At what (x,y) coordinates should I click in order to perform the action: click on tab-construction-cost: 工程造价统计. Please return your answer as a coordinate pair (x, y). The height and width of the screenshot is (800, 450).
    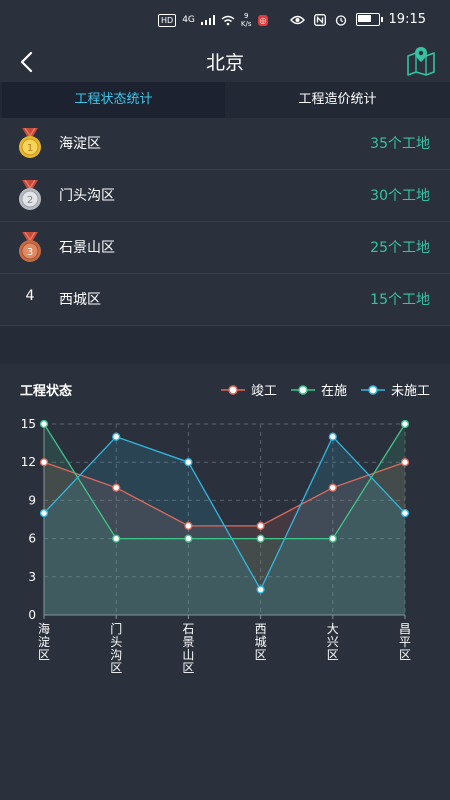
    Looking at the image, I should click on (337, 100).